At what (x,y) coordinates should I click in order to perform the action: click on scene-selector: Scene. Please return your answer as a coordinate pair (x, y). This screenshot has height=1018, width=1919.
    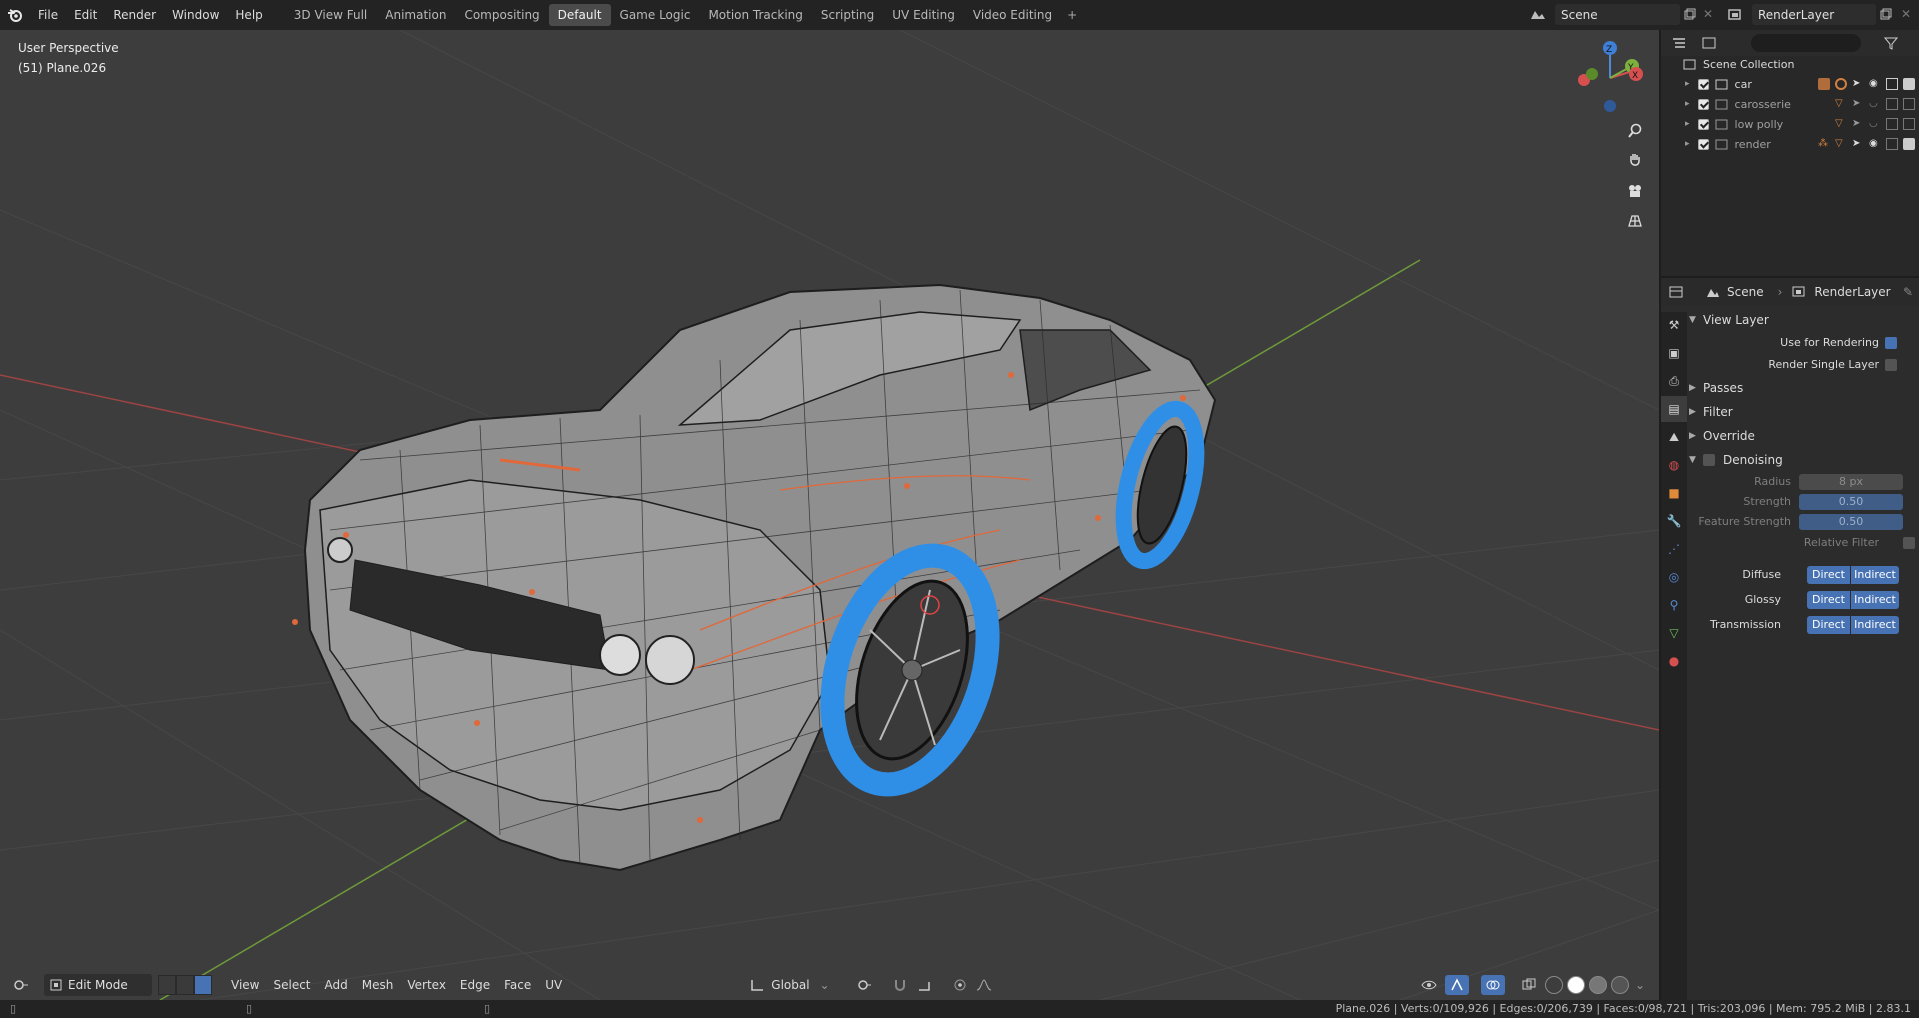
    Looking at the image, I should click on (1617, 14).